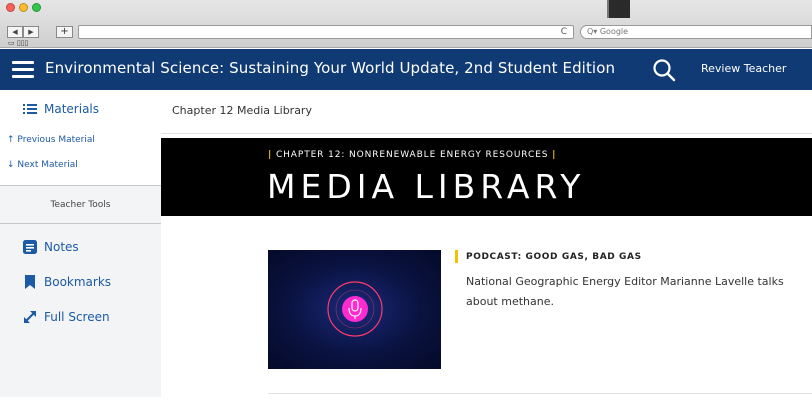  I want to click on microphone-icon, so click(353, 309).